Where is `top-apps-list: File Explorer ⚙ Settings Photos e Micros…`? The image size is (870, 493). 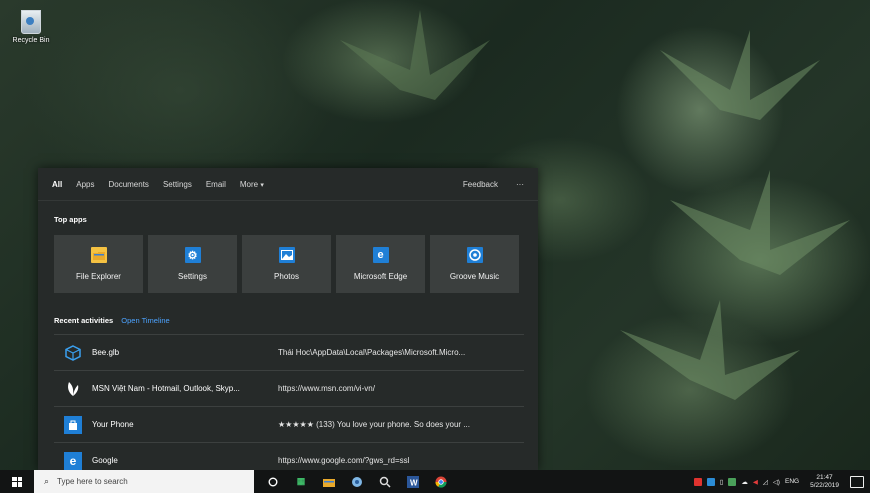
top-apps-list: File Explorer ⚙ Settings Photos e Micros… is located at coordinates (296, 264).